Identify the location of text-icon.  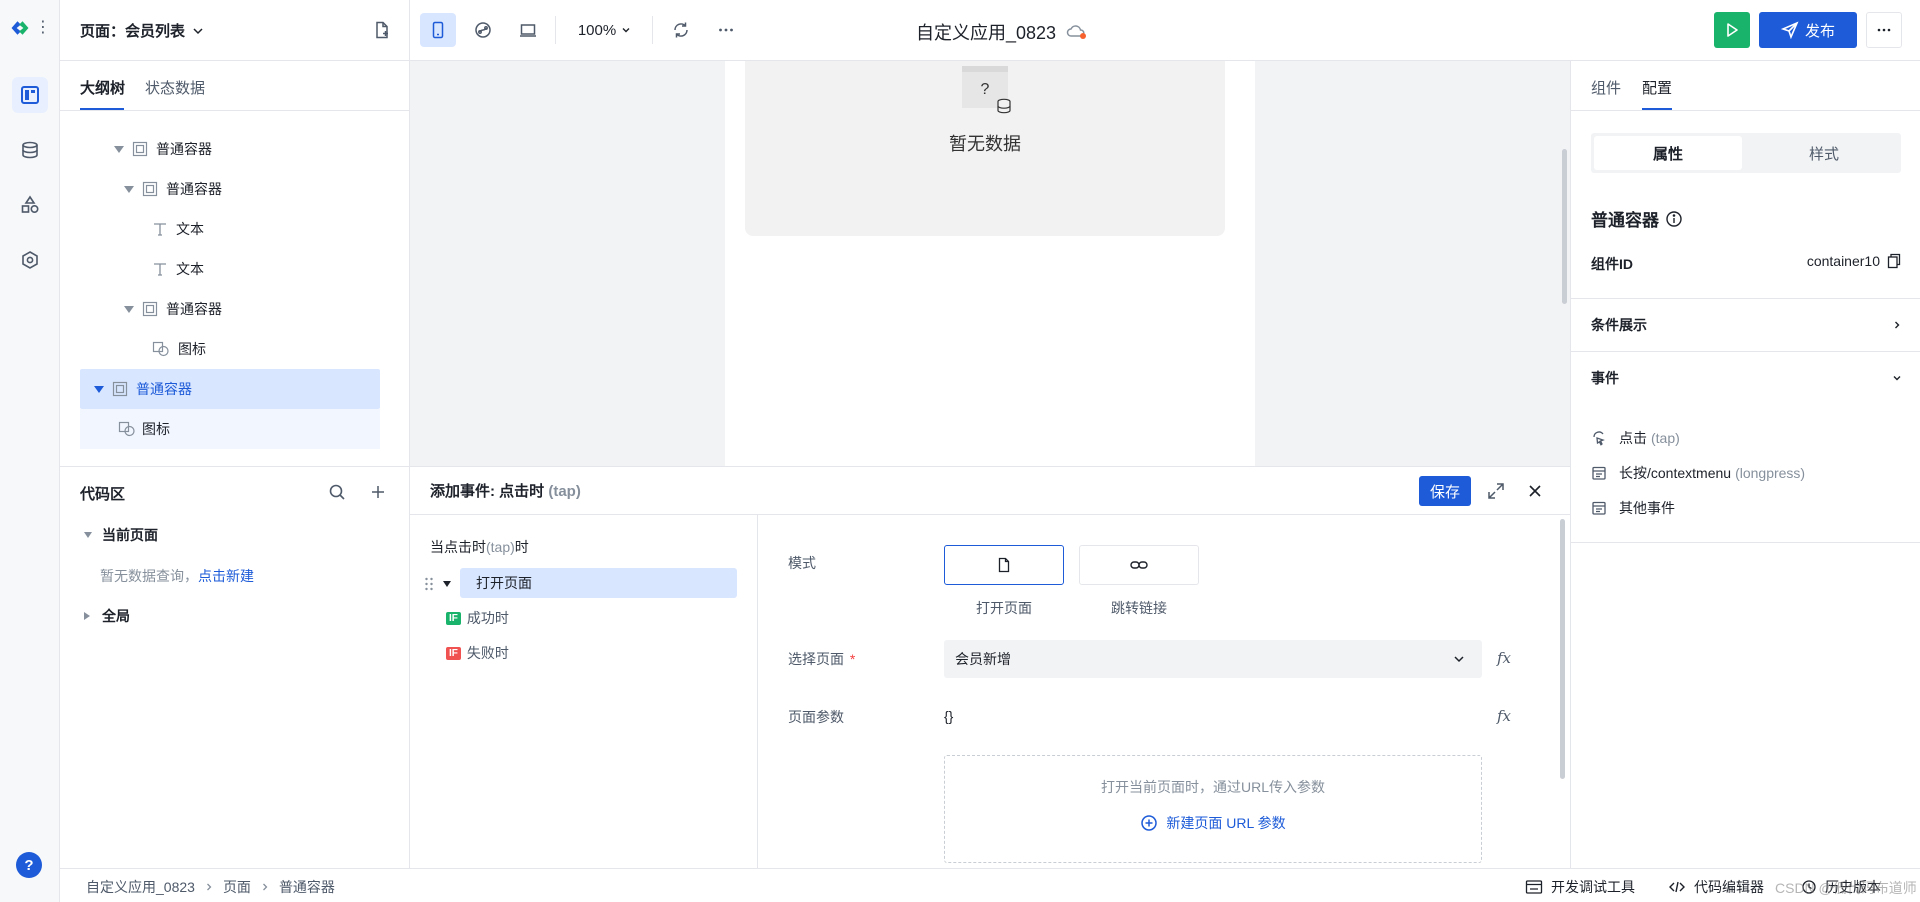
(160, 269).